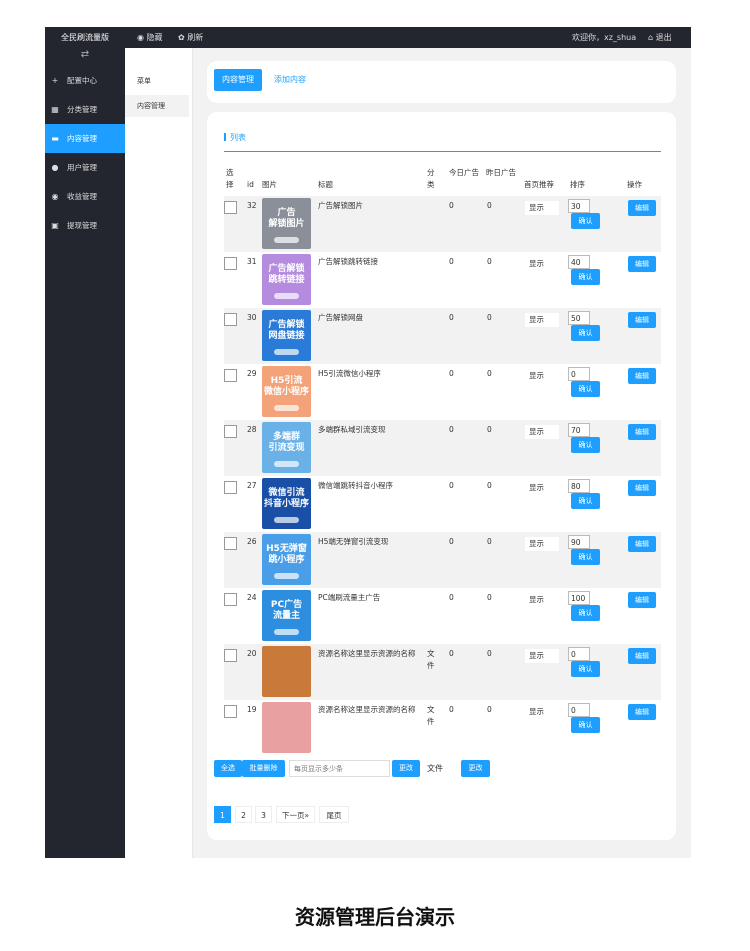 This screenshot has height=951, width=750. What do you see at coordinates (55, 138) in the screenshot?
I see `card-icon: ▬` at bounding box center [55, 138].